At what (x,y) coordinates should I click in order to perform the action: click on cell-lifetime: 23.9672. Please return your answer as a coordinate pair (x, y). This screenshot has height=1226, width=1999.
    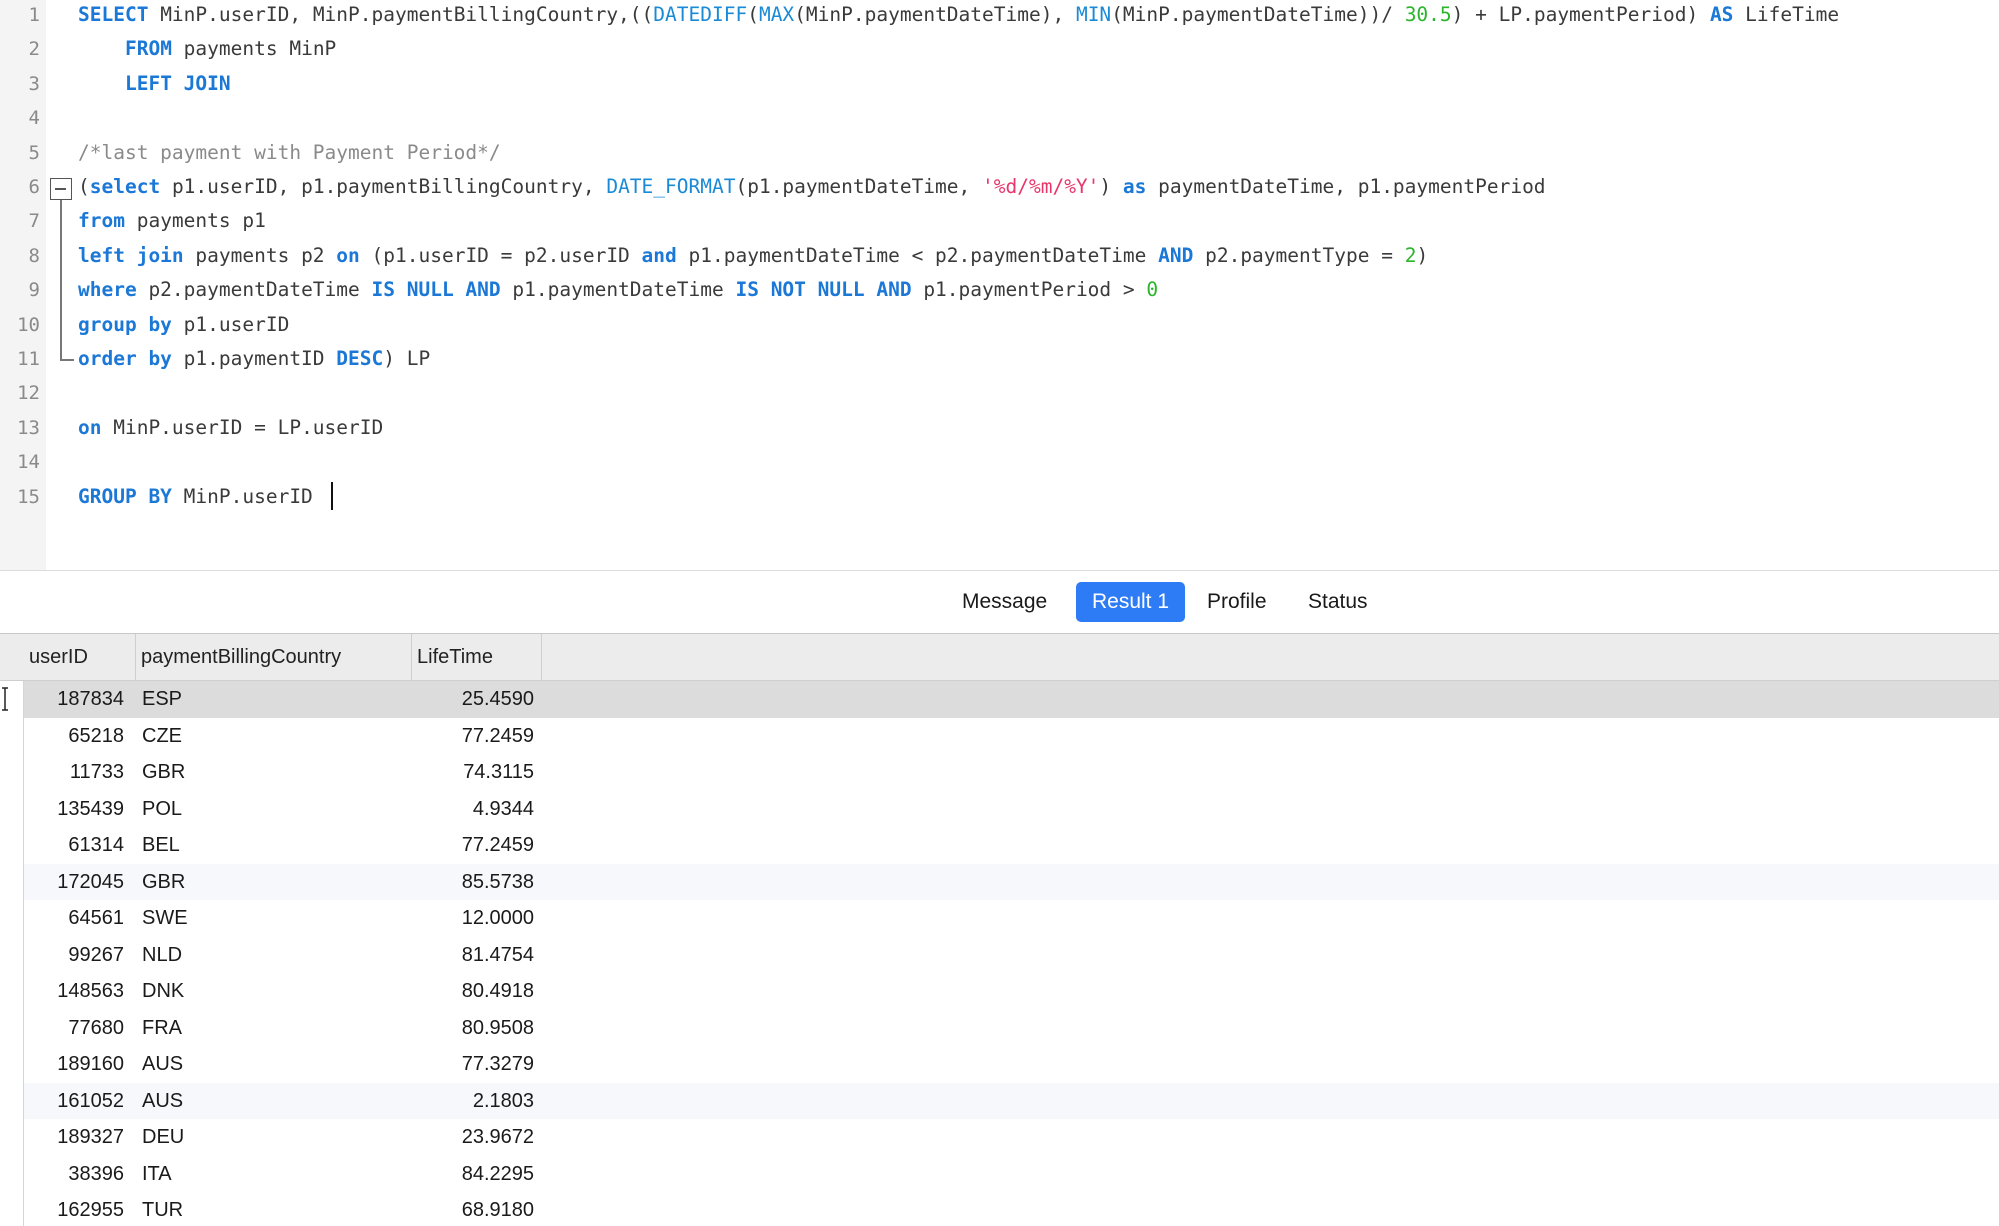
    Looking at the image, I should click on (429, 1137).